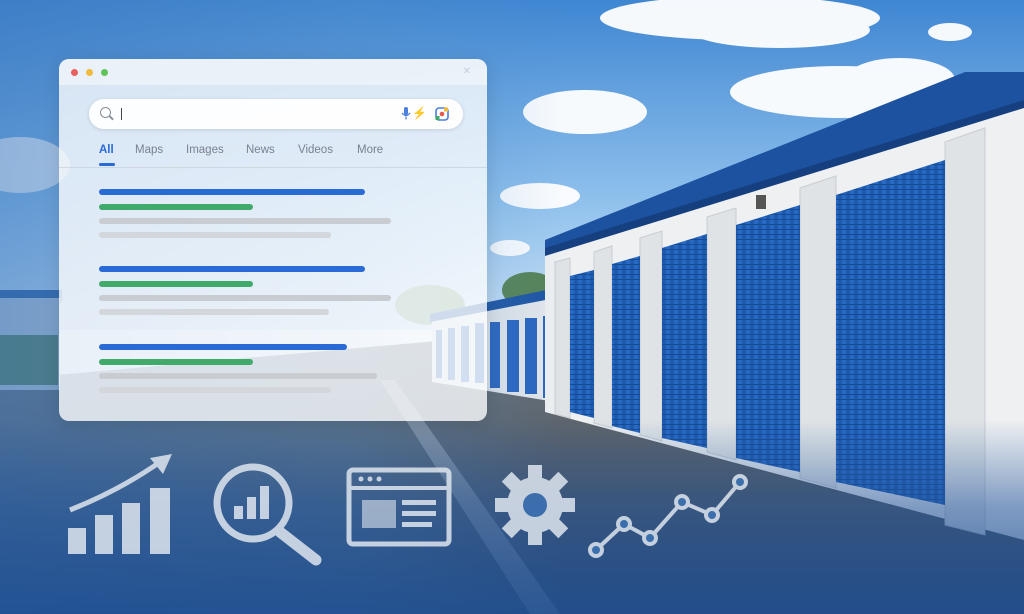 The height and width of the screenshot is (614, 1024). What do you see at coordinates (370, 150) in the screenshot?
I see `tab-more: More` at bounding box center [370, 150].